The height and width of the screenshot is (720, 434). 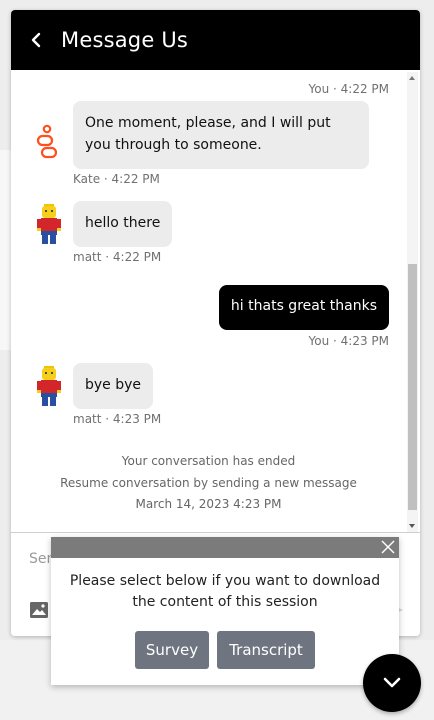 I want to click on genesys-logo-icon, so click(x=47, y=141).